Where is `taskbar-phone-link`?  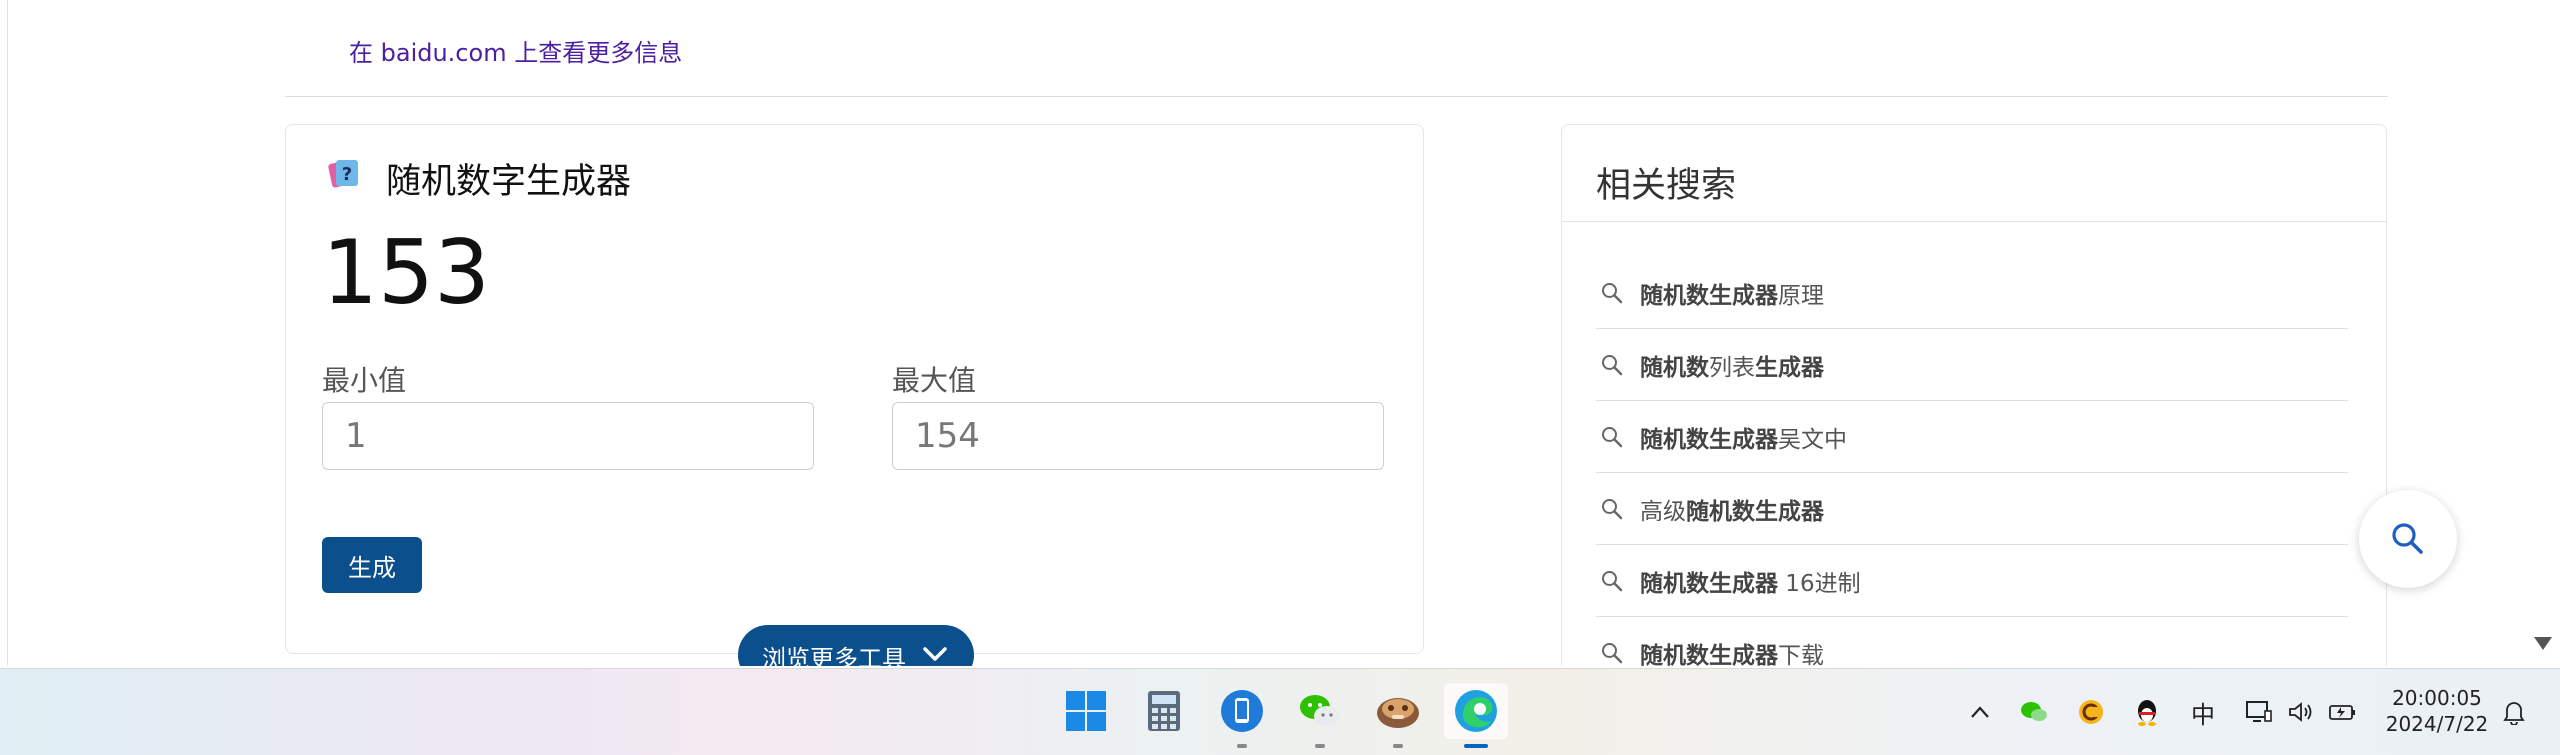
taskbar-phone-link is located at coordinates (1242, 715).